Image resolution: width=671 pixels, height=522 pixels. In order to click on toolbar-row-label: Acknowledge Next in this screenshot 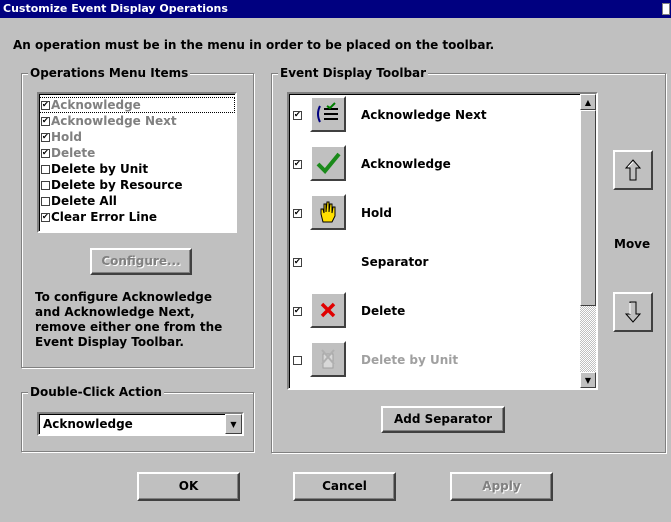, I will do `click(424, 115)`.